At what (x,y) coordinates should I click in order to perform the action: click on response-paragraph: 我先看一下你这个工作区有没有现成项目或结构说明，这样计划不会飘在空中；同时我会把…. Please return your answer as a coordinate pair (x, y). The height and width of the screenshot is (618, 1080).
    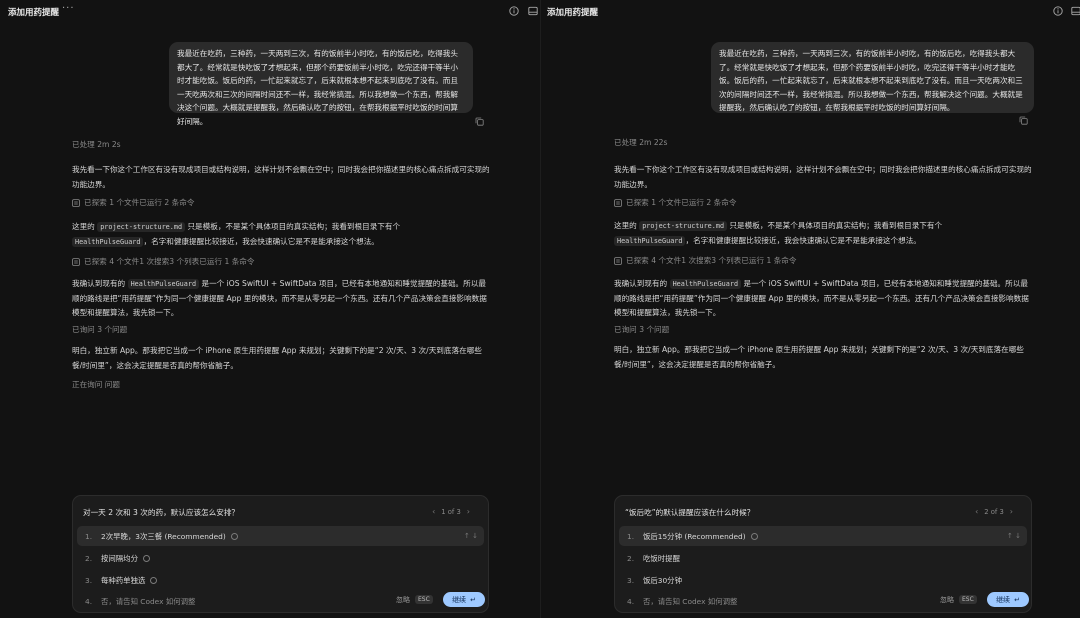
    Looking at the image, I should click on (281, 177).